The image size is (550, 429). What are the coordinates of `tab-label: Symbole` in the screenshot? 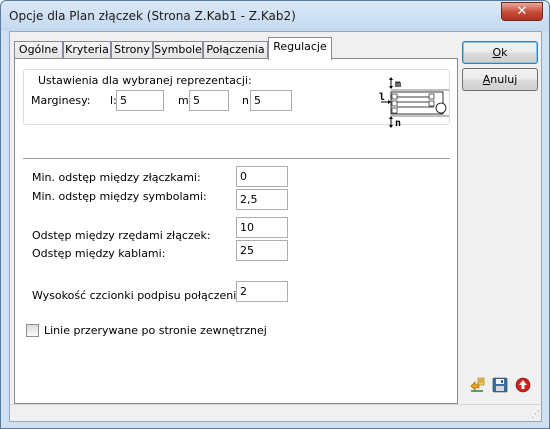 It's located at (178, 49).